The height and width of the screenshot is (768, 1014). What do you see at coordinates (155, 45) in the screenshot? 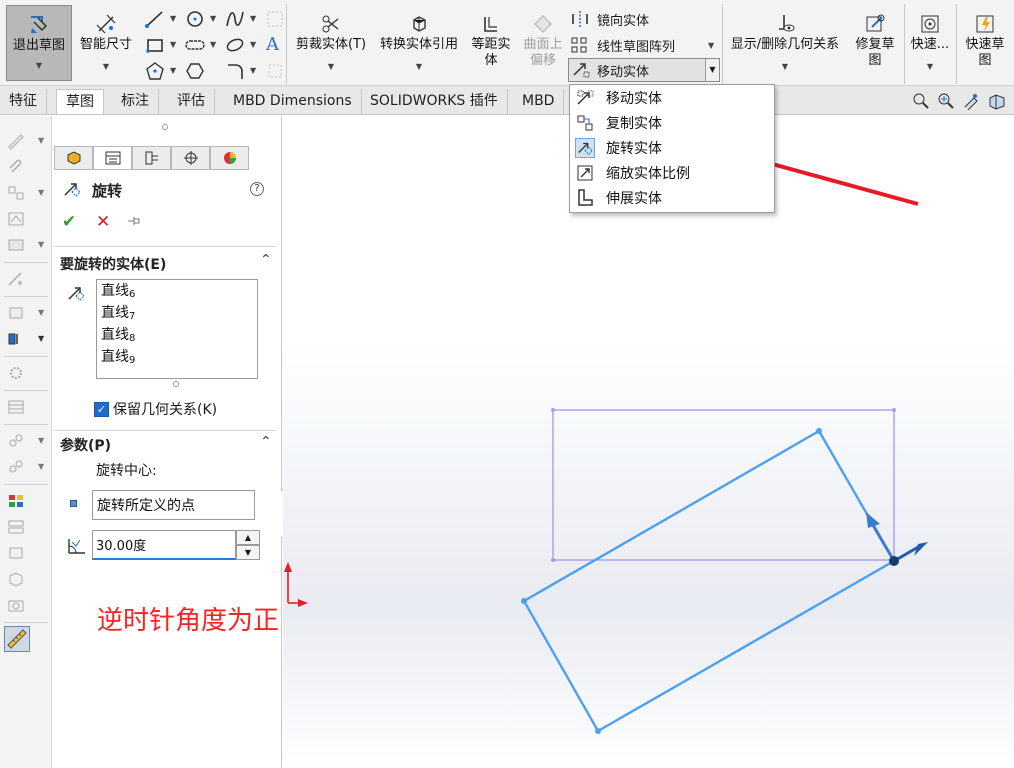
I see `rectangle-icon` at bounding box center [155, 45].